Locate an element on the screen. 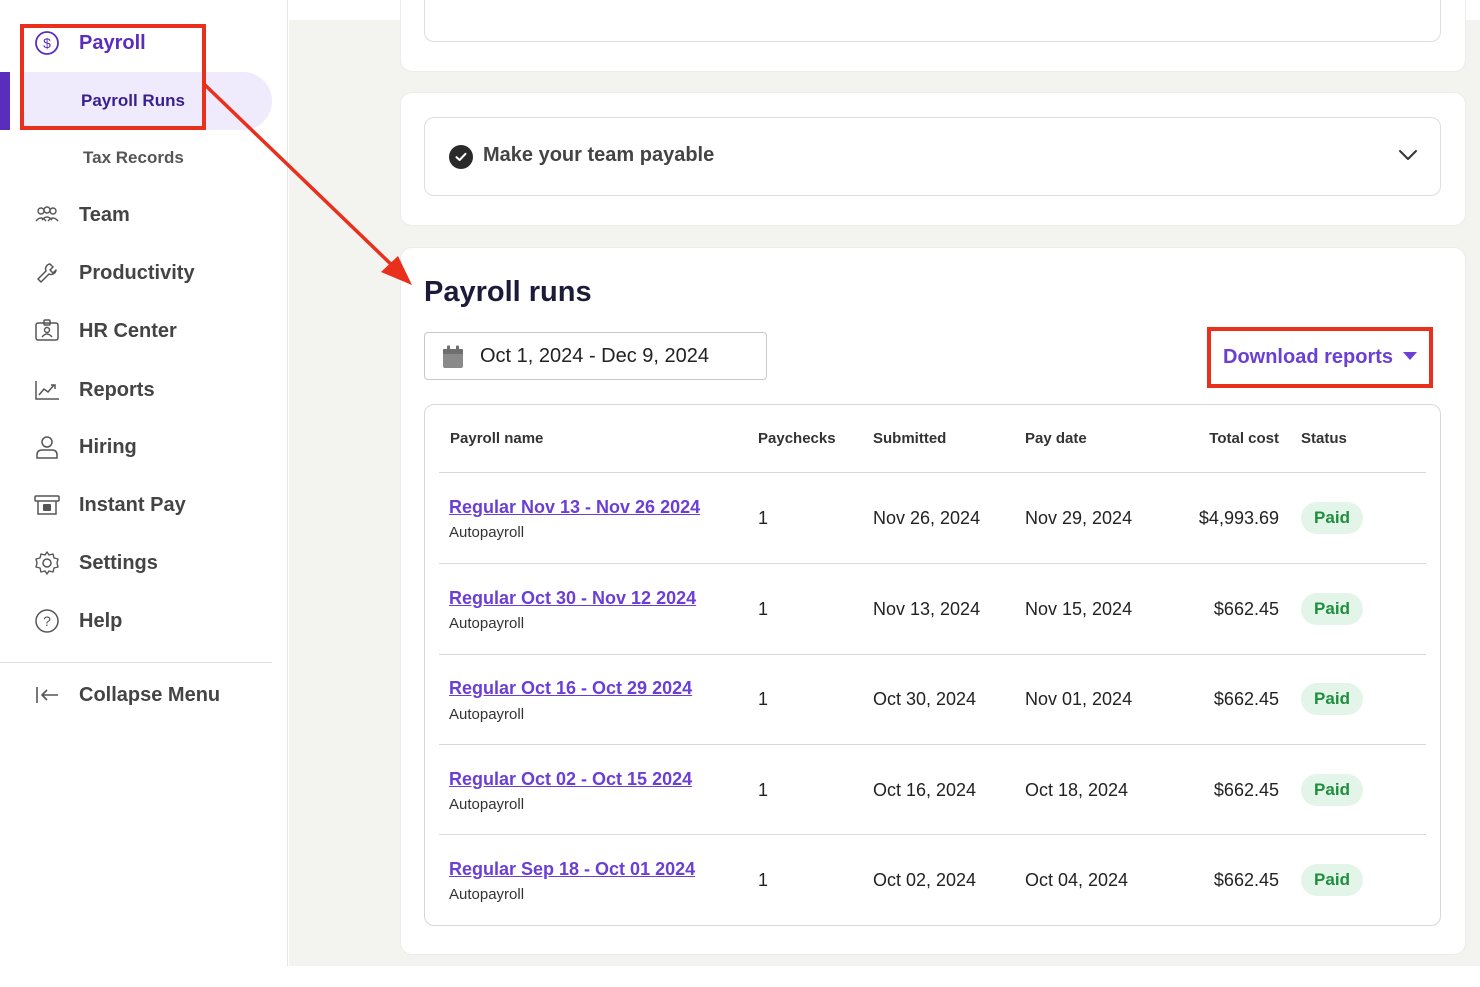  collapse-arrow-icon is located at coordinates (47, 695).